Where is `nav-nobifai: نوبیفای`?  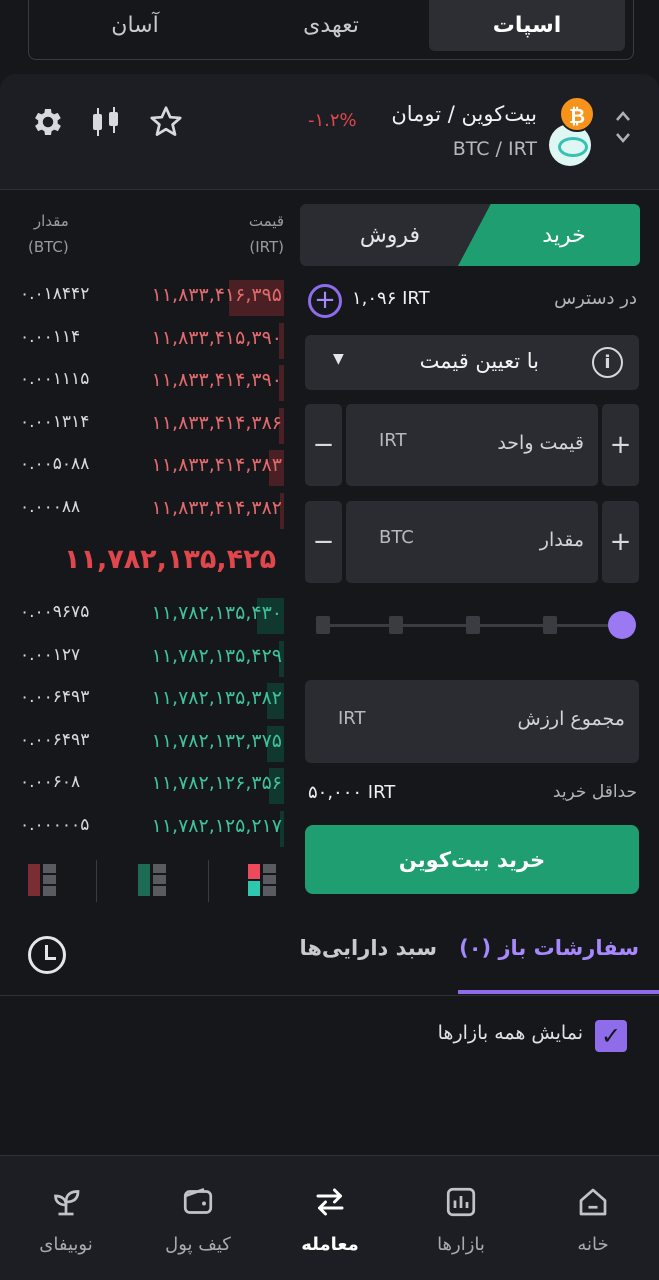
nav-nobifai: نوبیفای is located at coordinates (66, 1218).